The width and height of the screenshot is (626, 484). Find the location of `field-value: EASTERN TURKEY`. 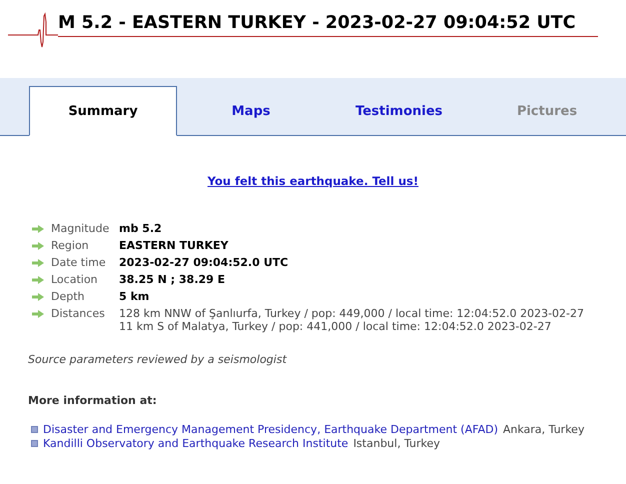

field-value: EASTERN TURKEY is located at coordinates (174, 245).